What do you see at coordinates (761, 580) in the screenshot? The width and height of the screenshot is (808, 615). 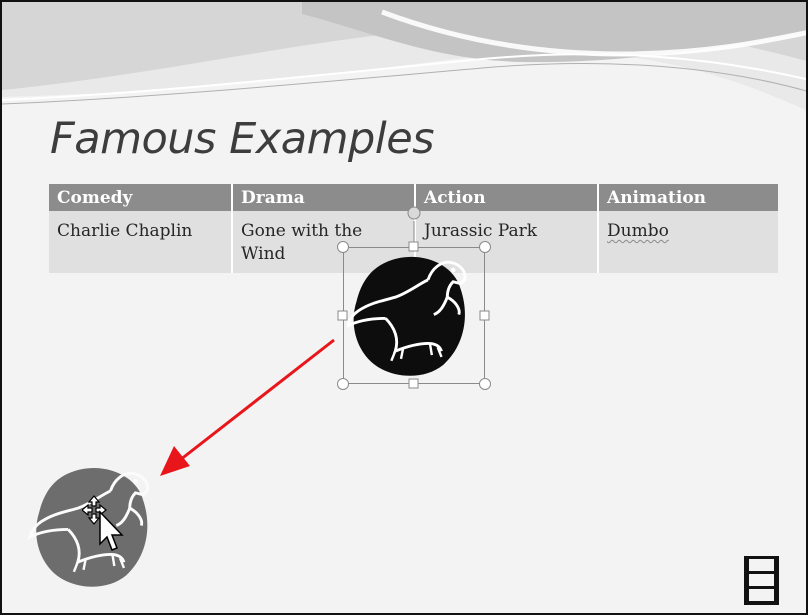 I see `film-strip-icon` at bounding box center [761, 580].